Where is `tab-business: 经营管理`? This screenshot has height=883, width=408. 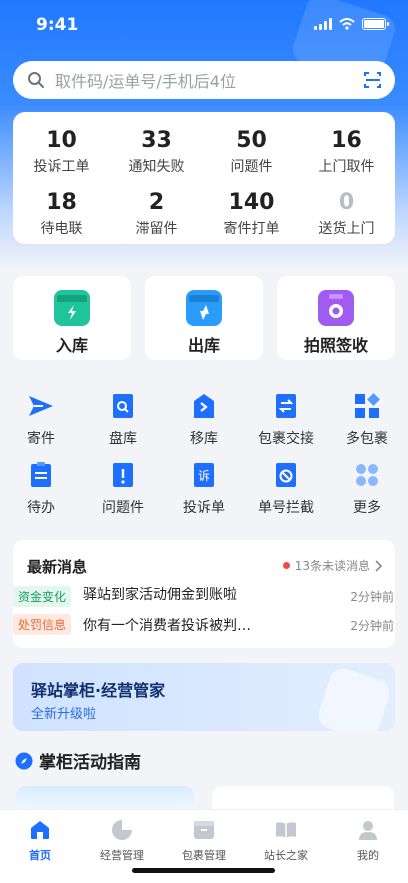
tab-business: 经营管理 is located at coordinates (122, 840).